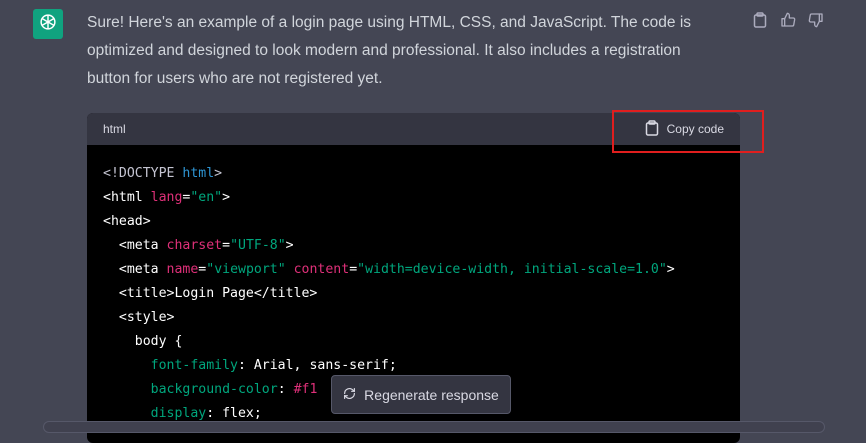 This screenshot has width=866, height=443. Describe the element at coordinates (413, 342) in the screenshot. I see `code-line: body {` at that location.